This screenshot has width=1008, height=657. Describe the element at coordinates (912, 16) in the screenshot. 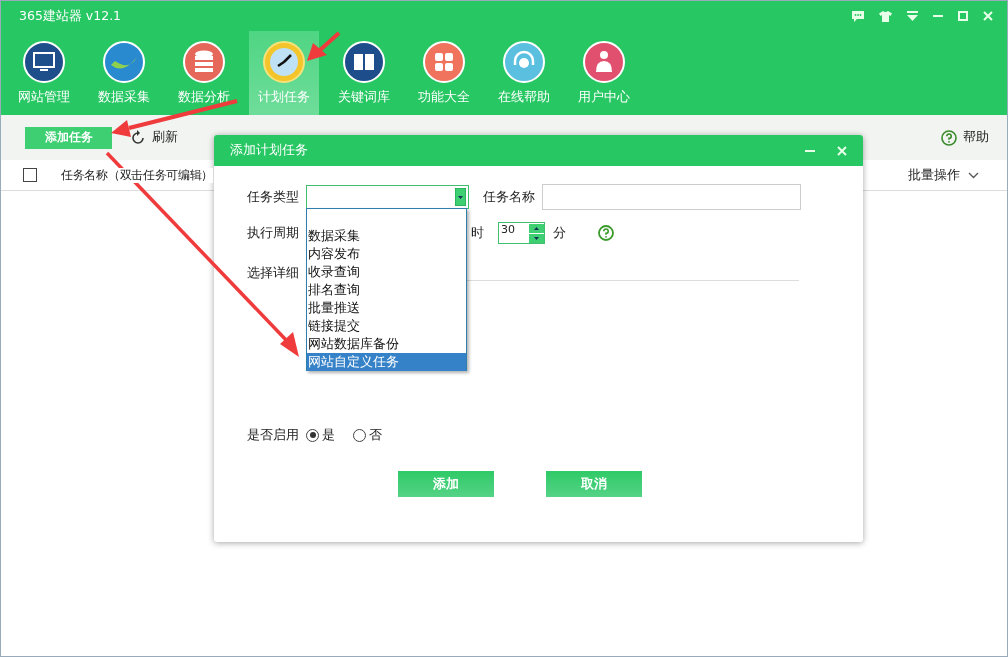

I see `dropdown-menu-icon` at that location.